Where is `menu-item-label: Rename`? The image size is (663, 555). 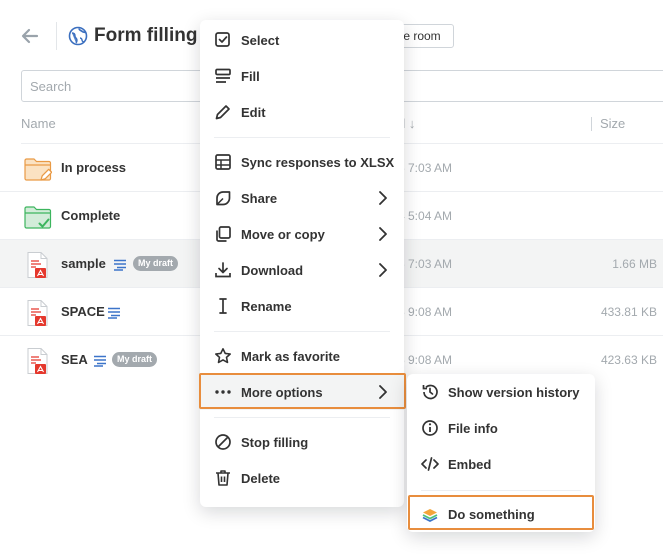
menu-item-label: Rename is located at coordinates (266, 306).